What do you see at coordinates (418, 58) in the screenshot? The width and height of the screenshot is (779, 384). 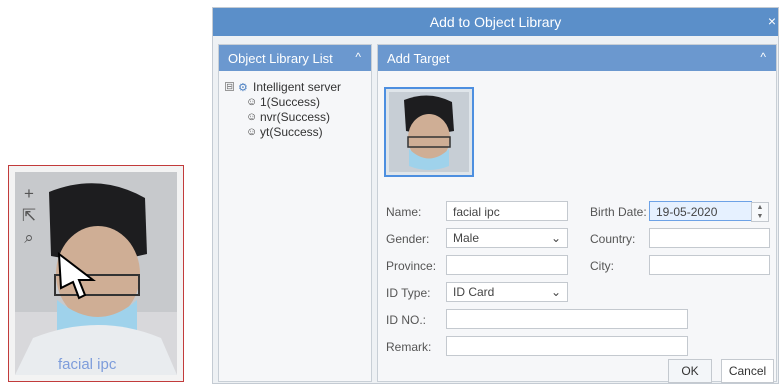 I see `add-target-title: Add Target` at bounding box center [418, 58].